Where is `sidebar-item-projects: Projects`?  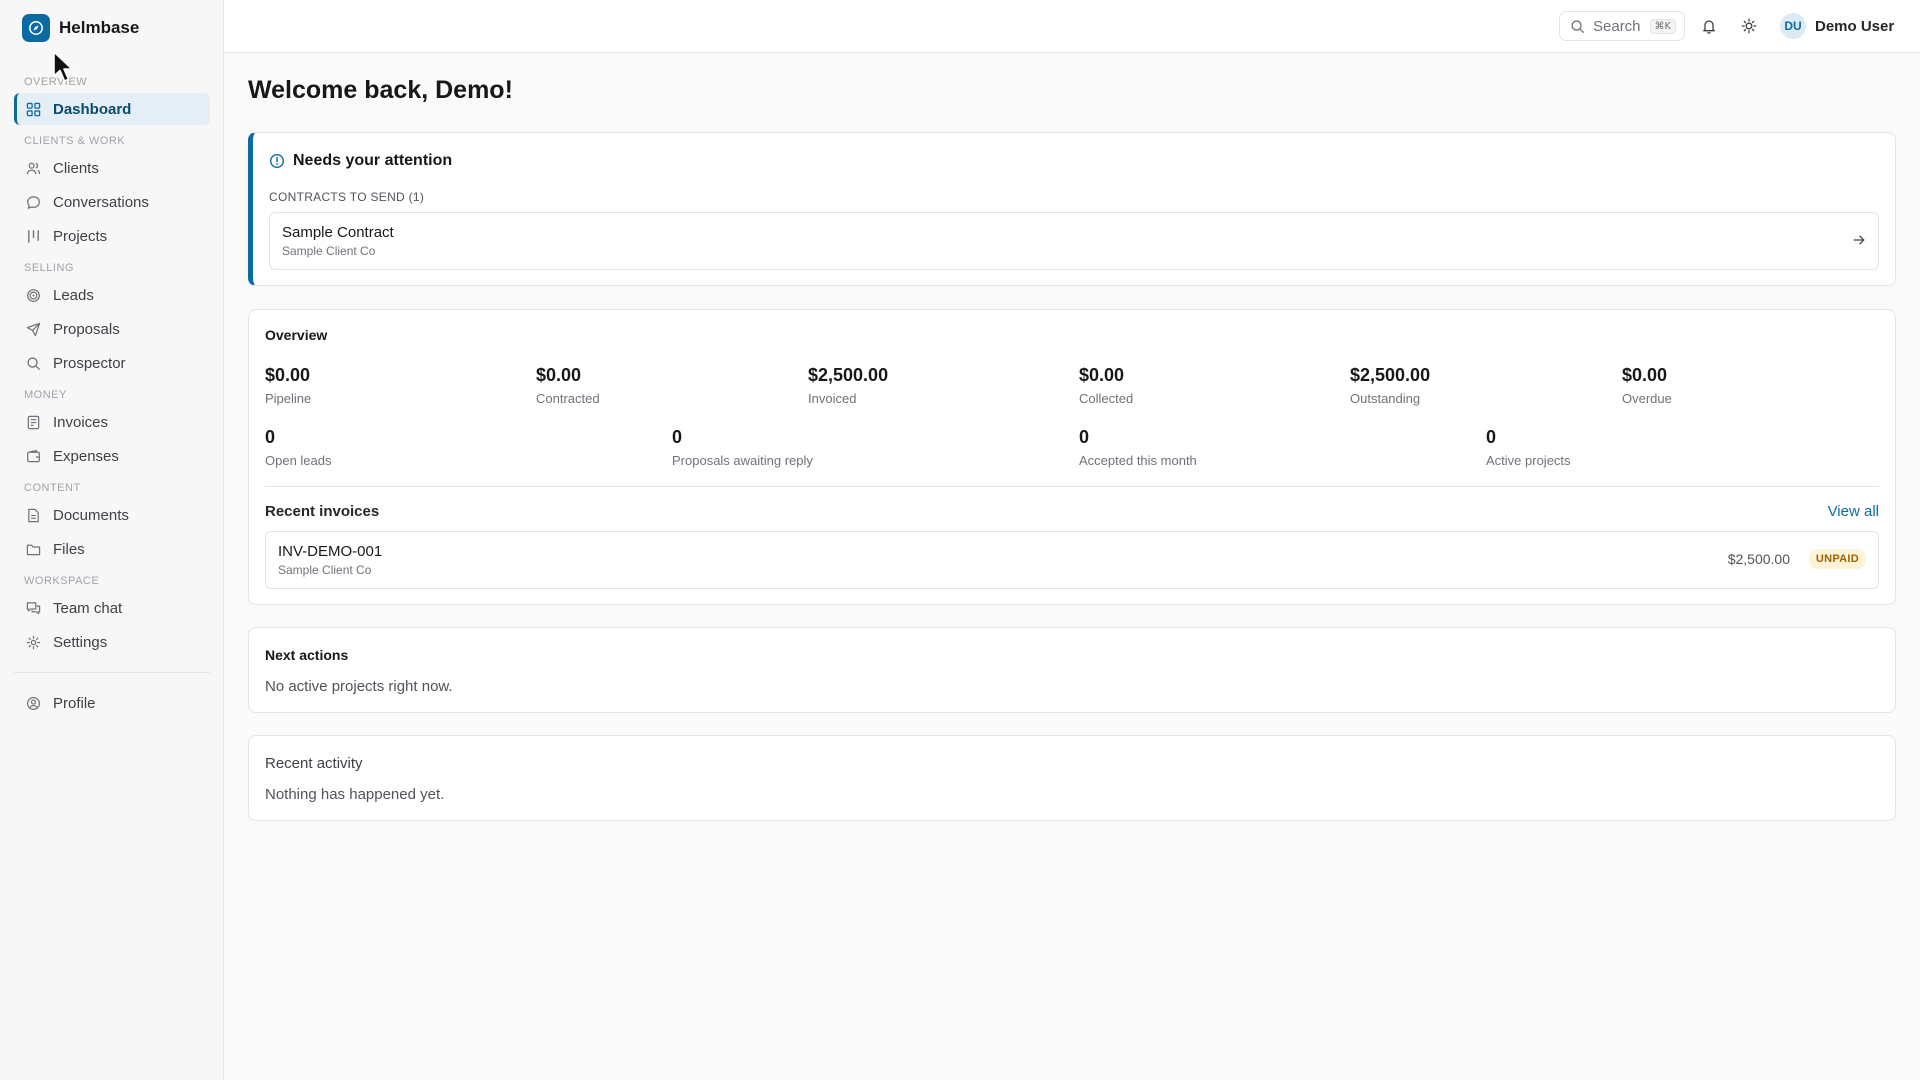 sidebar-item-projects: Projects is located at coordinates (112, 236).